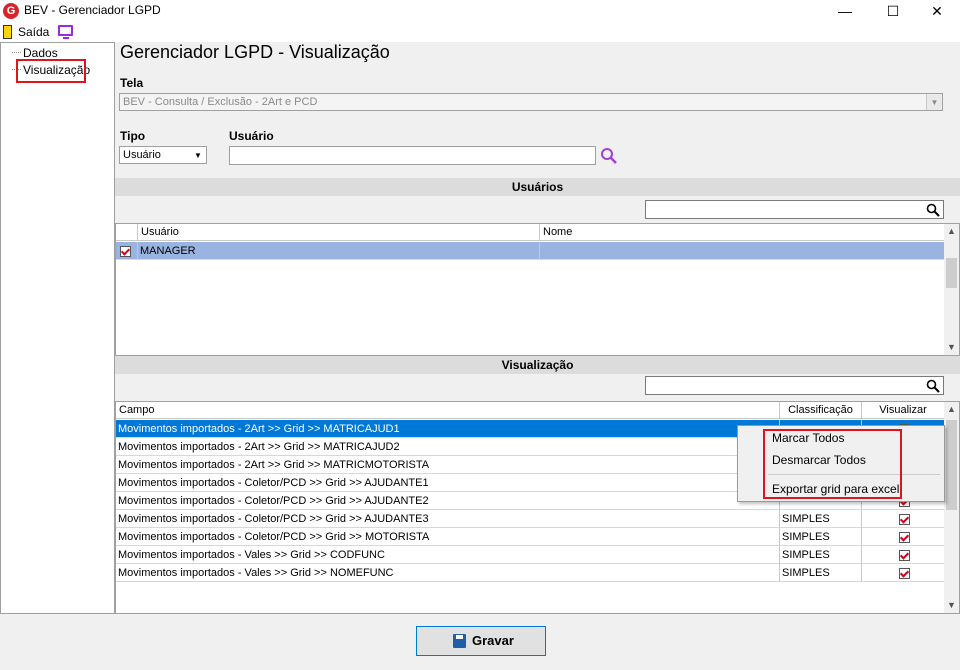 The width and height of the screenshot is (960, 670). I want to click on save-button: Gravar, so click(481, 641).